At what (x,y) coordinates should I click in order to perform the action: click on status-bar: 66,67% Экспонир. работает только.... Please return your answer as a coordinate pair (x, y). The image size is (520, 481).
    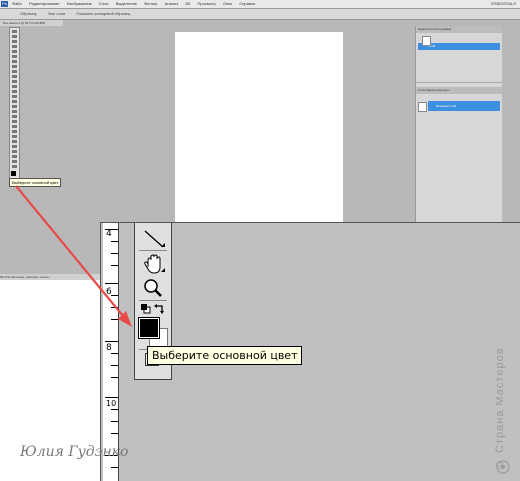
    Looking at the image, I should click on (50, 277).